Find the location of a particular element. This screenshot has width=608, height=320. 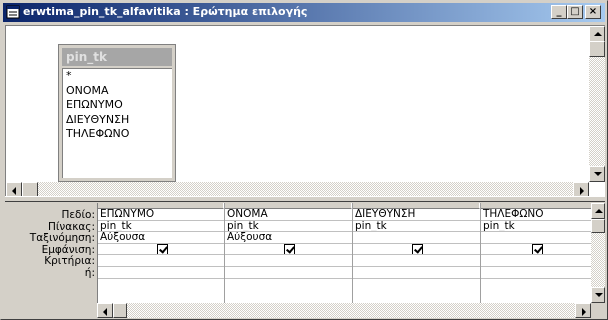

minimize-button: _ is located at coordinates (559, 12).